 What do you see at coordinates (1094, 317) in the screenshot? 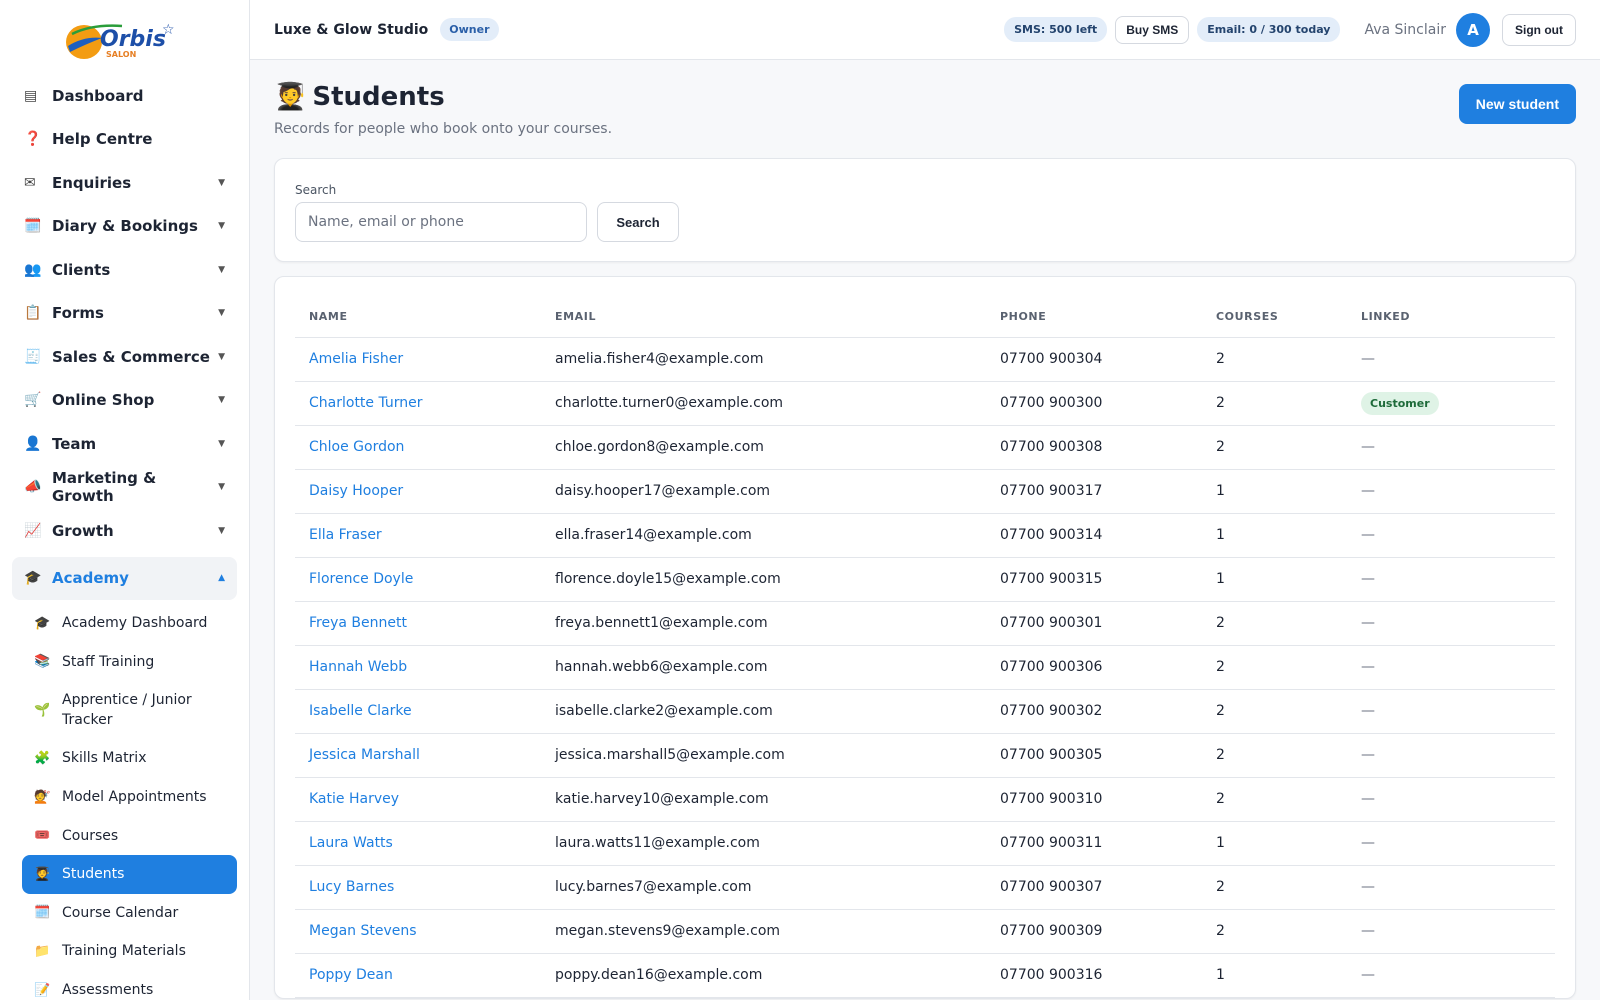
I see `column-header-phone: PHONE` at bounding box center [1094, 317].